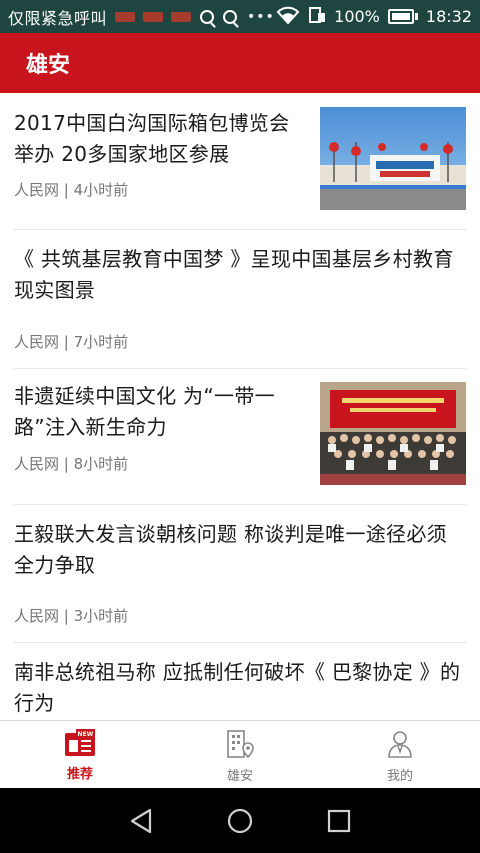 The width and height of the screenshot is (480, 853). I want to click on back-triangle-icon, so click(141, 820).